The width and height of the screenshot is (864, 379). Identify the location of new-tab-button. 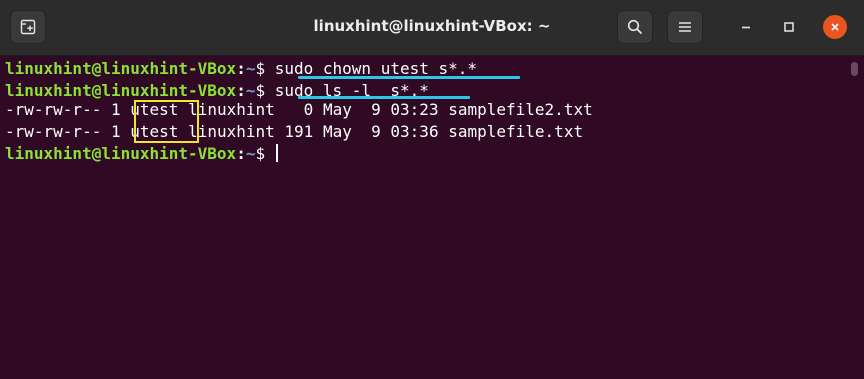
(28, 27).